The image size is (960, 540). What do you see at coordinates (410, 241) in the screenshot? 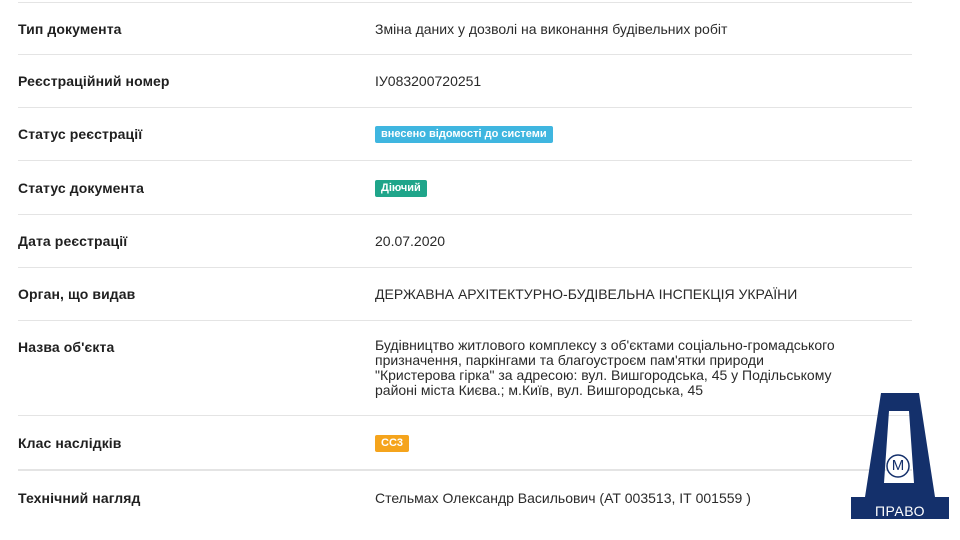
I see `field-value: 20.07.2020` at bounding box center [410, 241].